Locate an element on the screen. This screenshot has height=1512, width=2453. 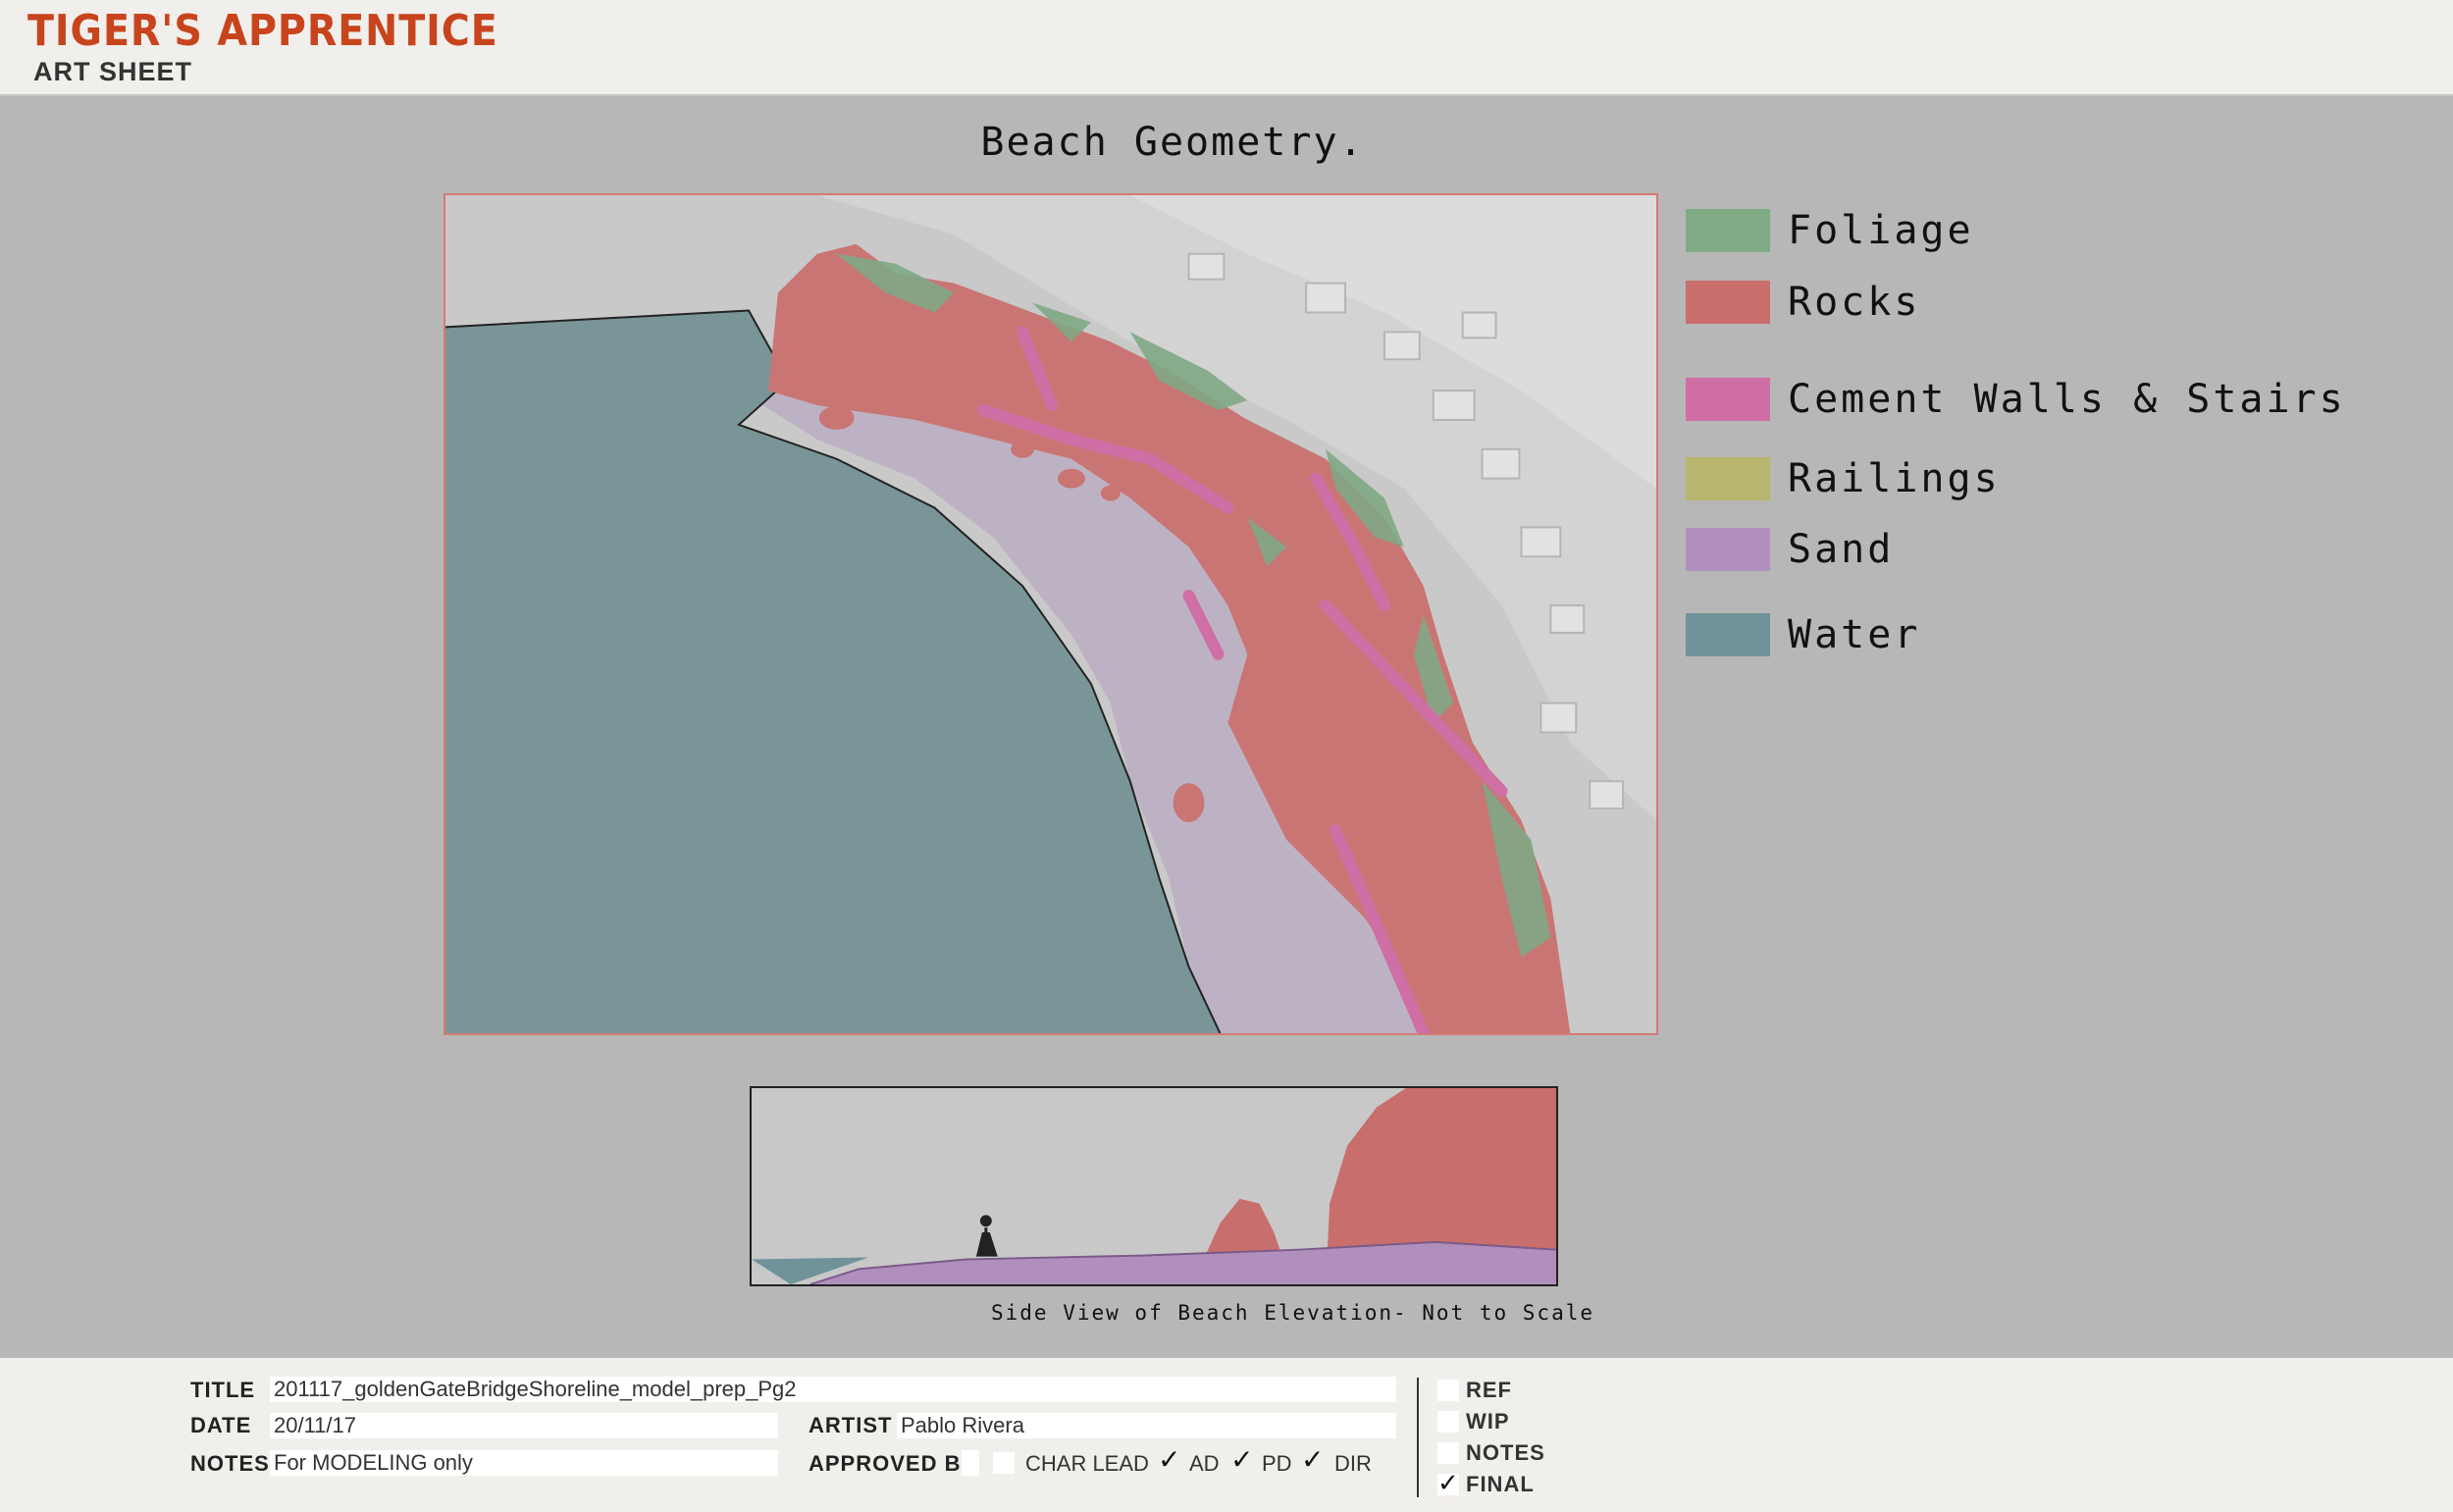
side-view-elevation is located at coordinates (1154, 1186).